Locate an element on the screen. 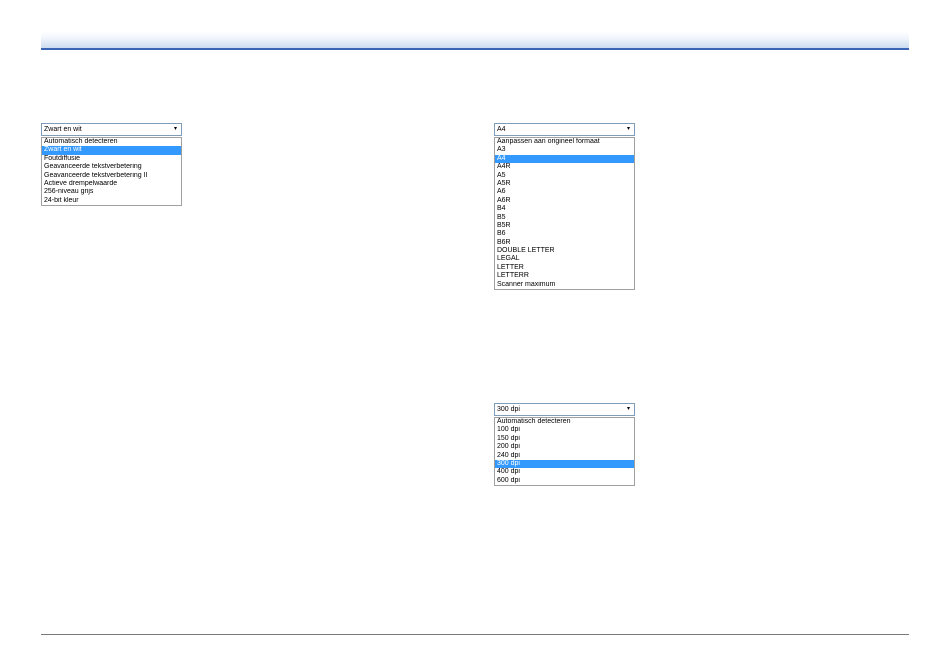  dropdown-option: A5R is located at coordinates (564, 184).